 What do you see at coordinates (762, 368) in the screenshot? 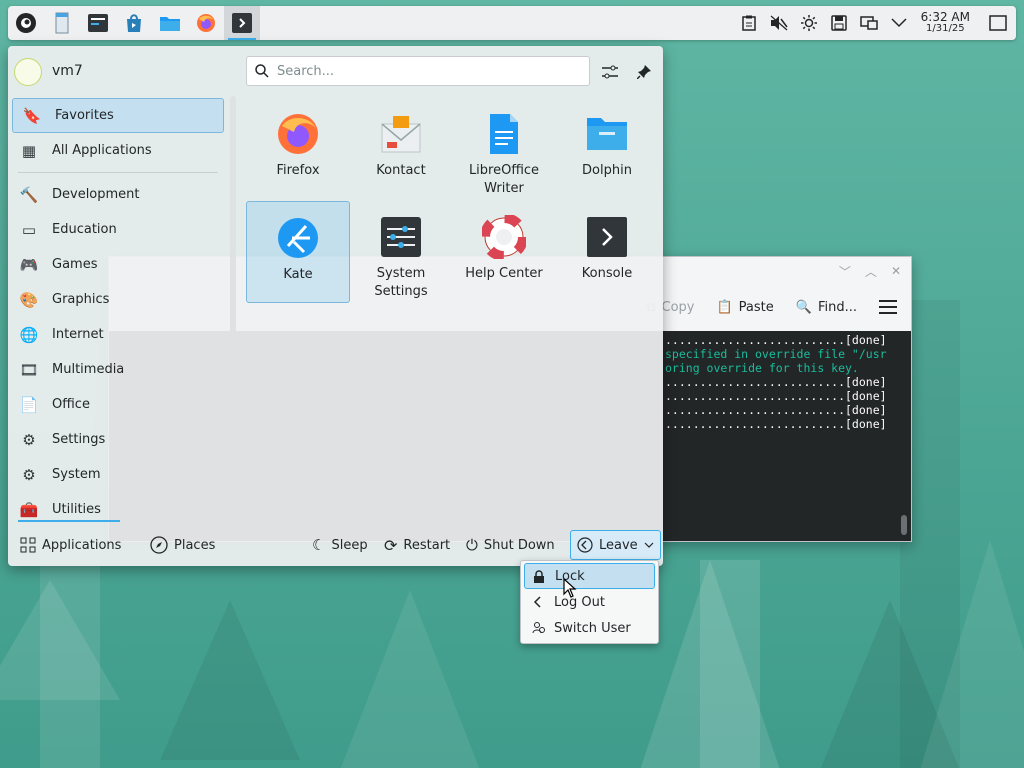
I see `terminal-line: oring override for this key.` at bounding box center [762, 368].